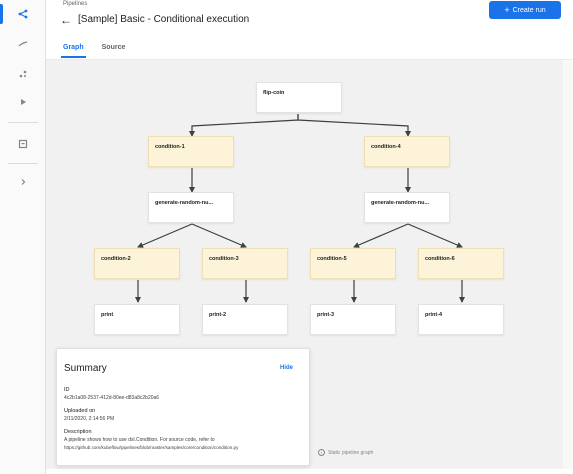  What do you see at coordinates (351, 452) in the screenshot?
I see `static-graph-note-text: Static pipeline graph` at bounding box center [351, 452].